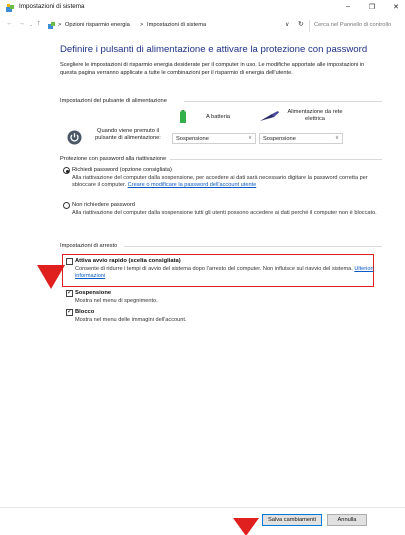 This screenshot has height=535, width=405. What do you see at coordinates (52, 6) in the screenshot?
I see `window-title: Impostazioni di sistema` at bounding box center [52, 6].